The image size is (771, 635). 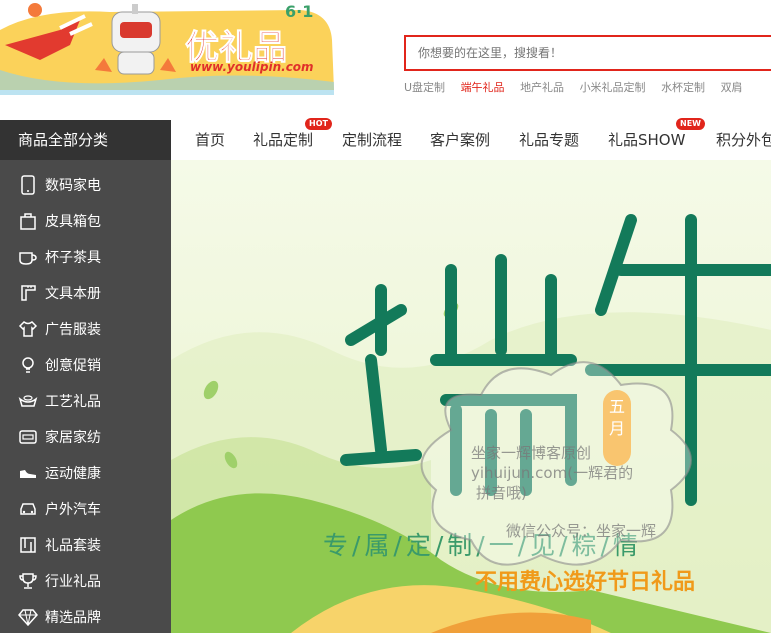 What do you see at coordinates (28, 329) in the screenshot?
I see `shirt-icon` at bounding box center [28, 329].